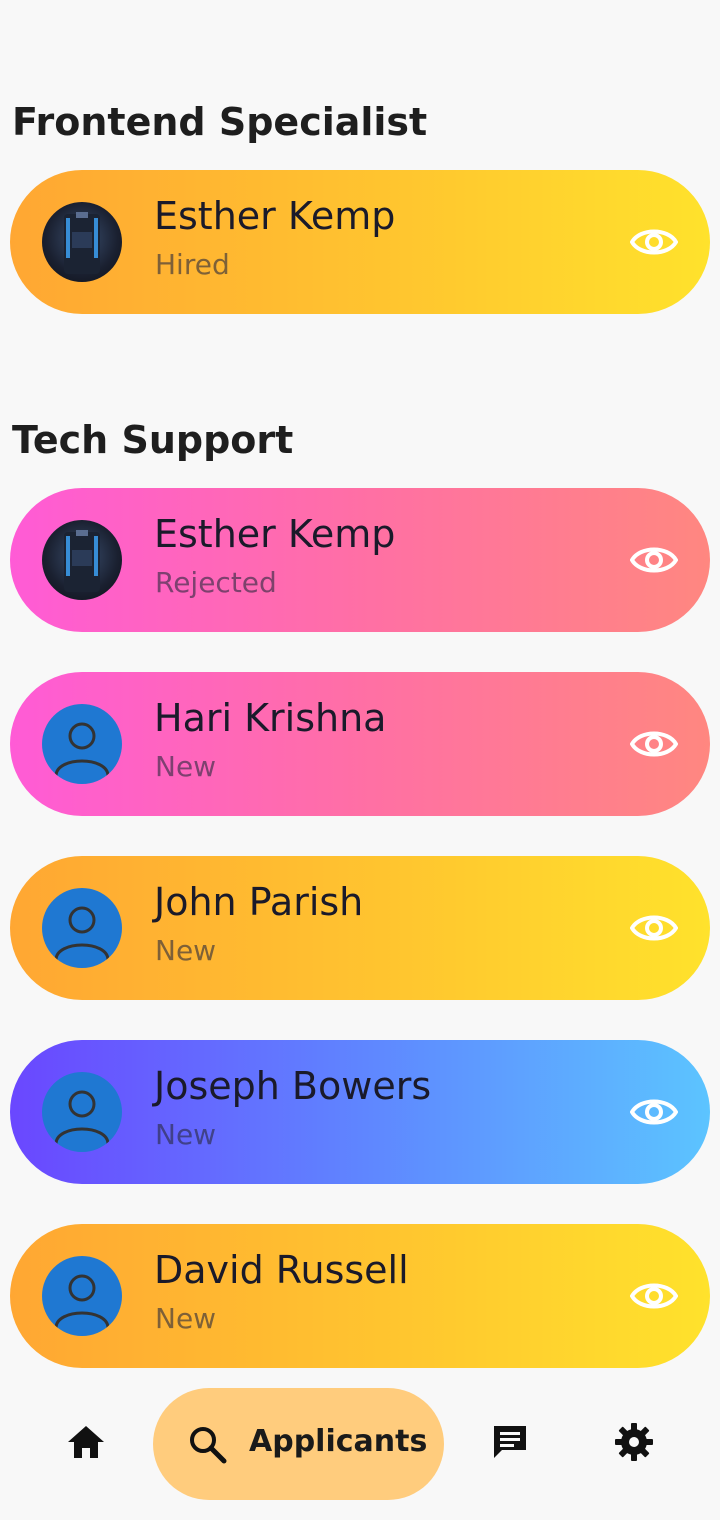 The height and width of the screenshot is (1520, 720). Describe the element at coordinates (360, 928) in the screenshot. I see `applicant-card: John Parish New` at that location.